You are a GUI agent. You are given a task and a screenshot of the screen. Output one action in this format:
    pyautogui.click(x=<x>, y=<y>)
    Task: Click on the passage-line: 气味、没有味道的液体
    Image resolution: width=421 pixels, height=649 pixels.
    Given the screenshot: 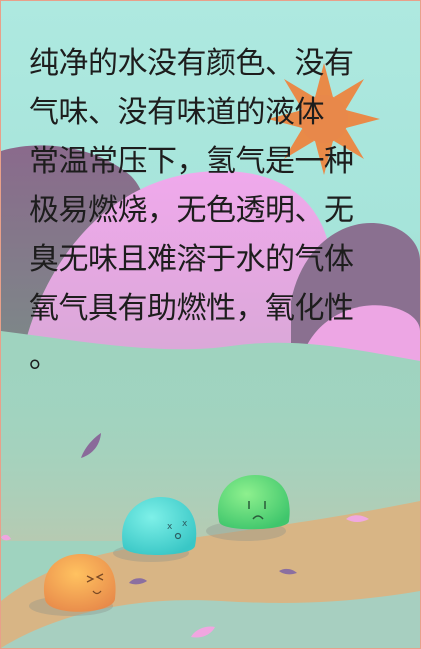 What is the action you would take?
    pyautogui.click(x=177, y=112)
    